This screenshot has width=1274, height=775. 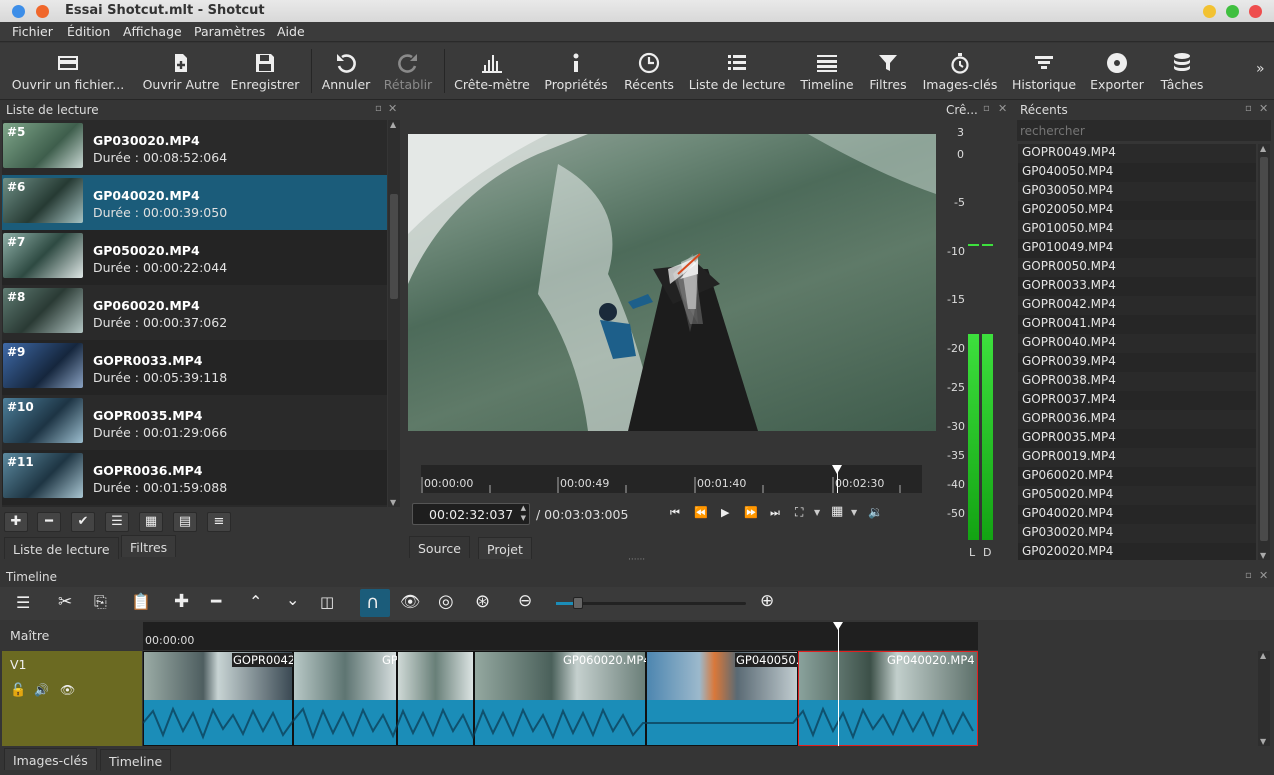 What do you see at coordinates (737, 71) in the screenshot?
I see `playlist-button: Liste de lecture` at bounding box center [737, 71].